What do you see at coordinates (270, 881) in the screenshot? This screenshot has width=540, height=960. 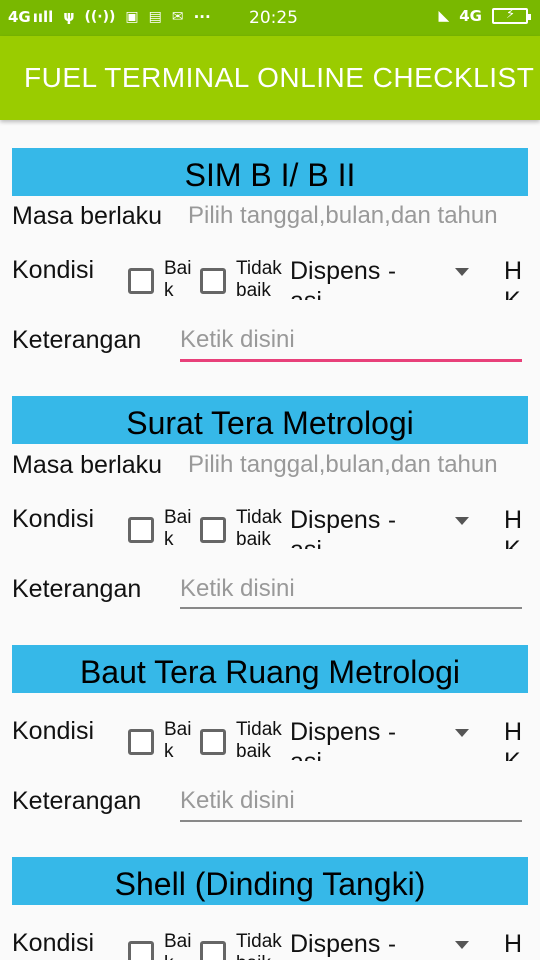 I see `section-header-shell: Shell (Dinding Tangki)` at bounding box center [270, 881].